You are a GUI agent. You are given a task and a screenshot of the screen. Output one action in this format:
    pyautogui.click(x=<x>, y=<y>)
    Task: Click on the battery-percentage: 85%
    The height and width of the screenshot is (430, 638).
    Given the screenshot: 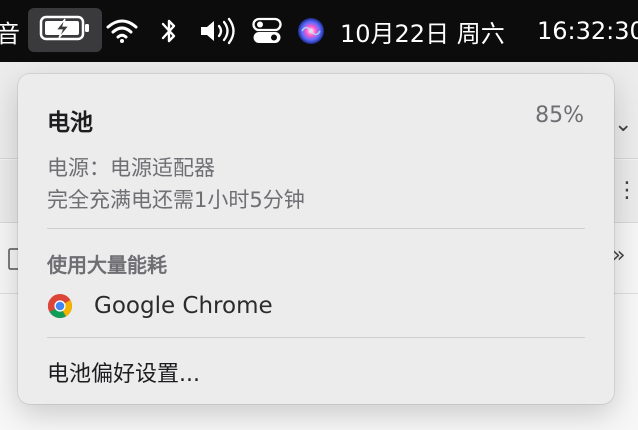 What is the action you would take?
    pyautogui.click(x=559, y=115)
    